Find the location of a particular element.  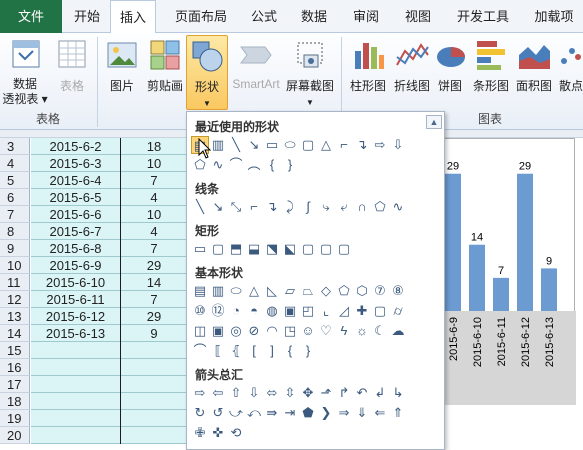

arc-shape-icon: ︵ is located at coordinates (254, 165).